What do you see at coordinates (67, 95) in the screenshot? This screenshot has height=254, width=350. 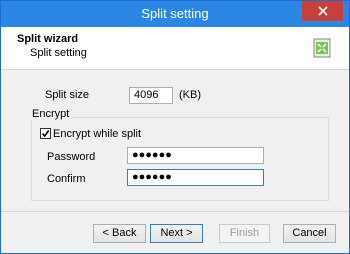 I see `split-size-label: Split size` at bounding box center [67, 95].